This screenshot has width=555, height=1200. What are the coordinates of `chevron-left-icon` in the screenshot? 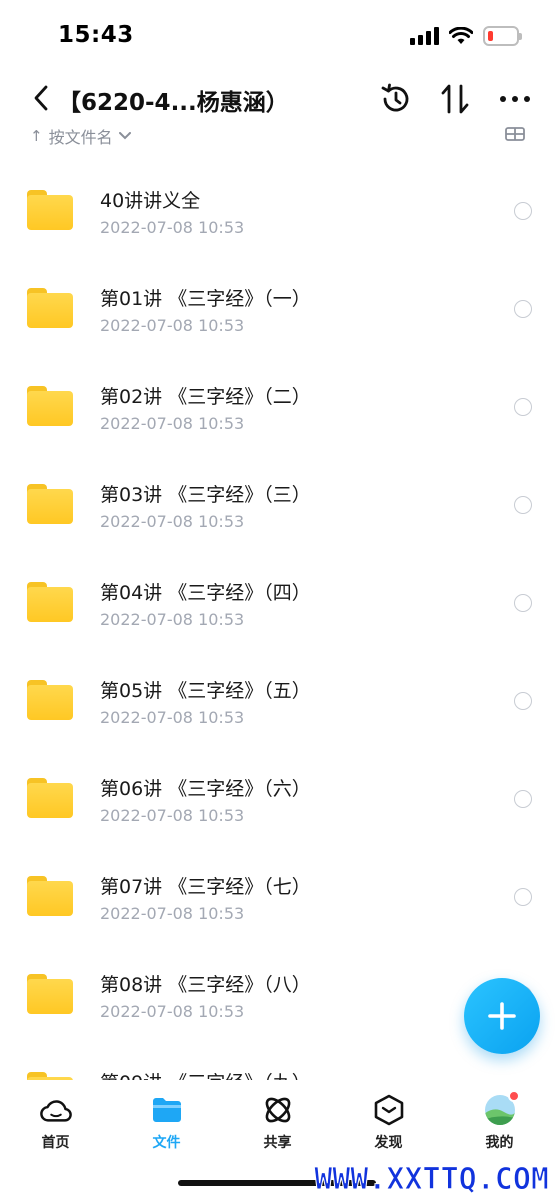 It's located at (41, 98).